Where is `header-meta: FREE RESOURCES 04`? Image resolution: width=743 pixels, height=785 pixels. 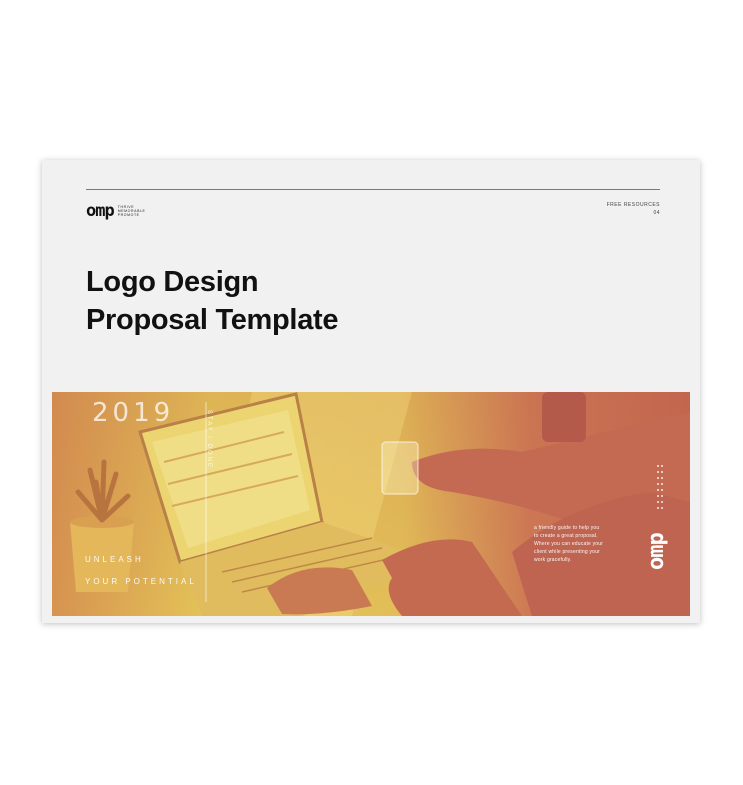 header-meta: FREE RESOURCES 04 is located at coordinates (633, 209).